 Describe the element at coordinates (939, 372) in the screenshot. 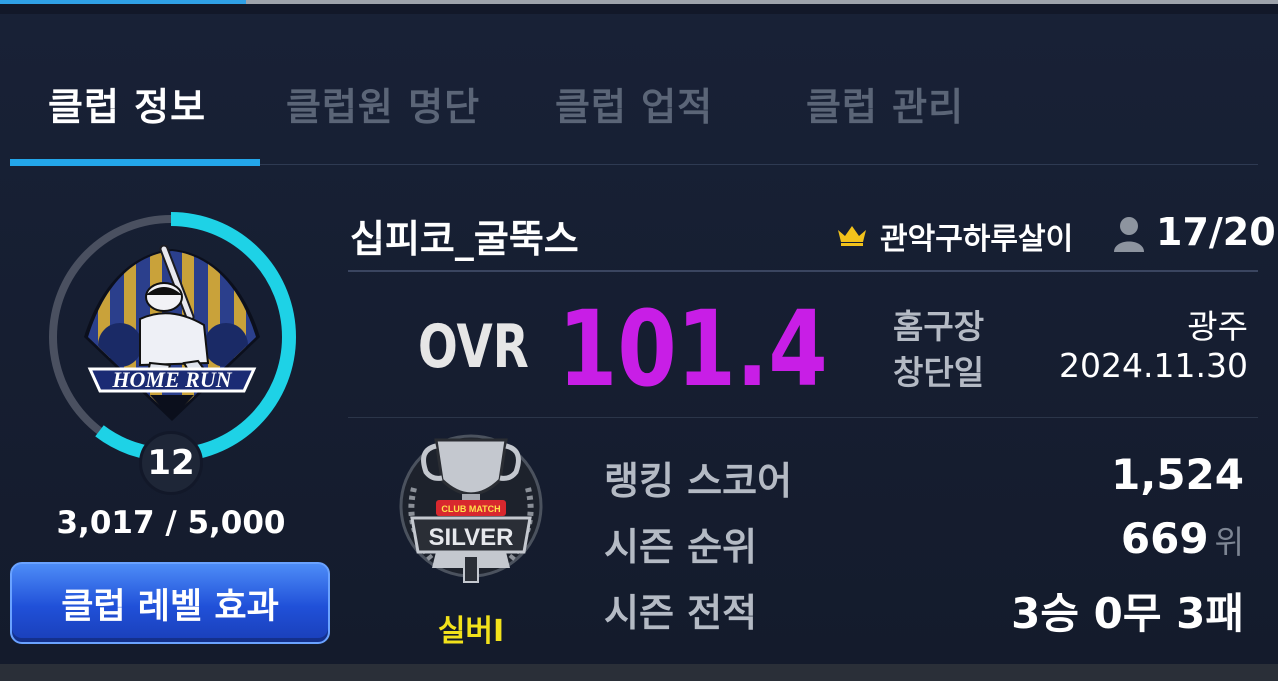

I see `founded-date-label: 창단일` at that location.